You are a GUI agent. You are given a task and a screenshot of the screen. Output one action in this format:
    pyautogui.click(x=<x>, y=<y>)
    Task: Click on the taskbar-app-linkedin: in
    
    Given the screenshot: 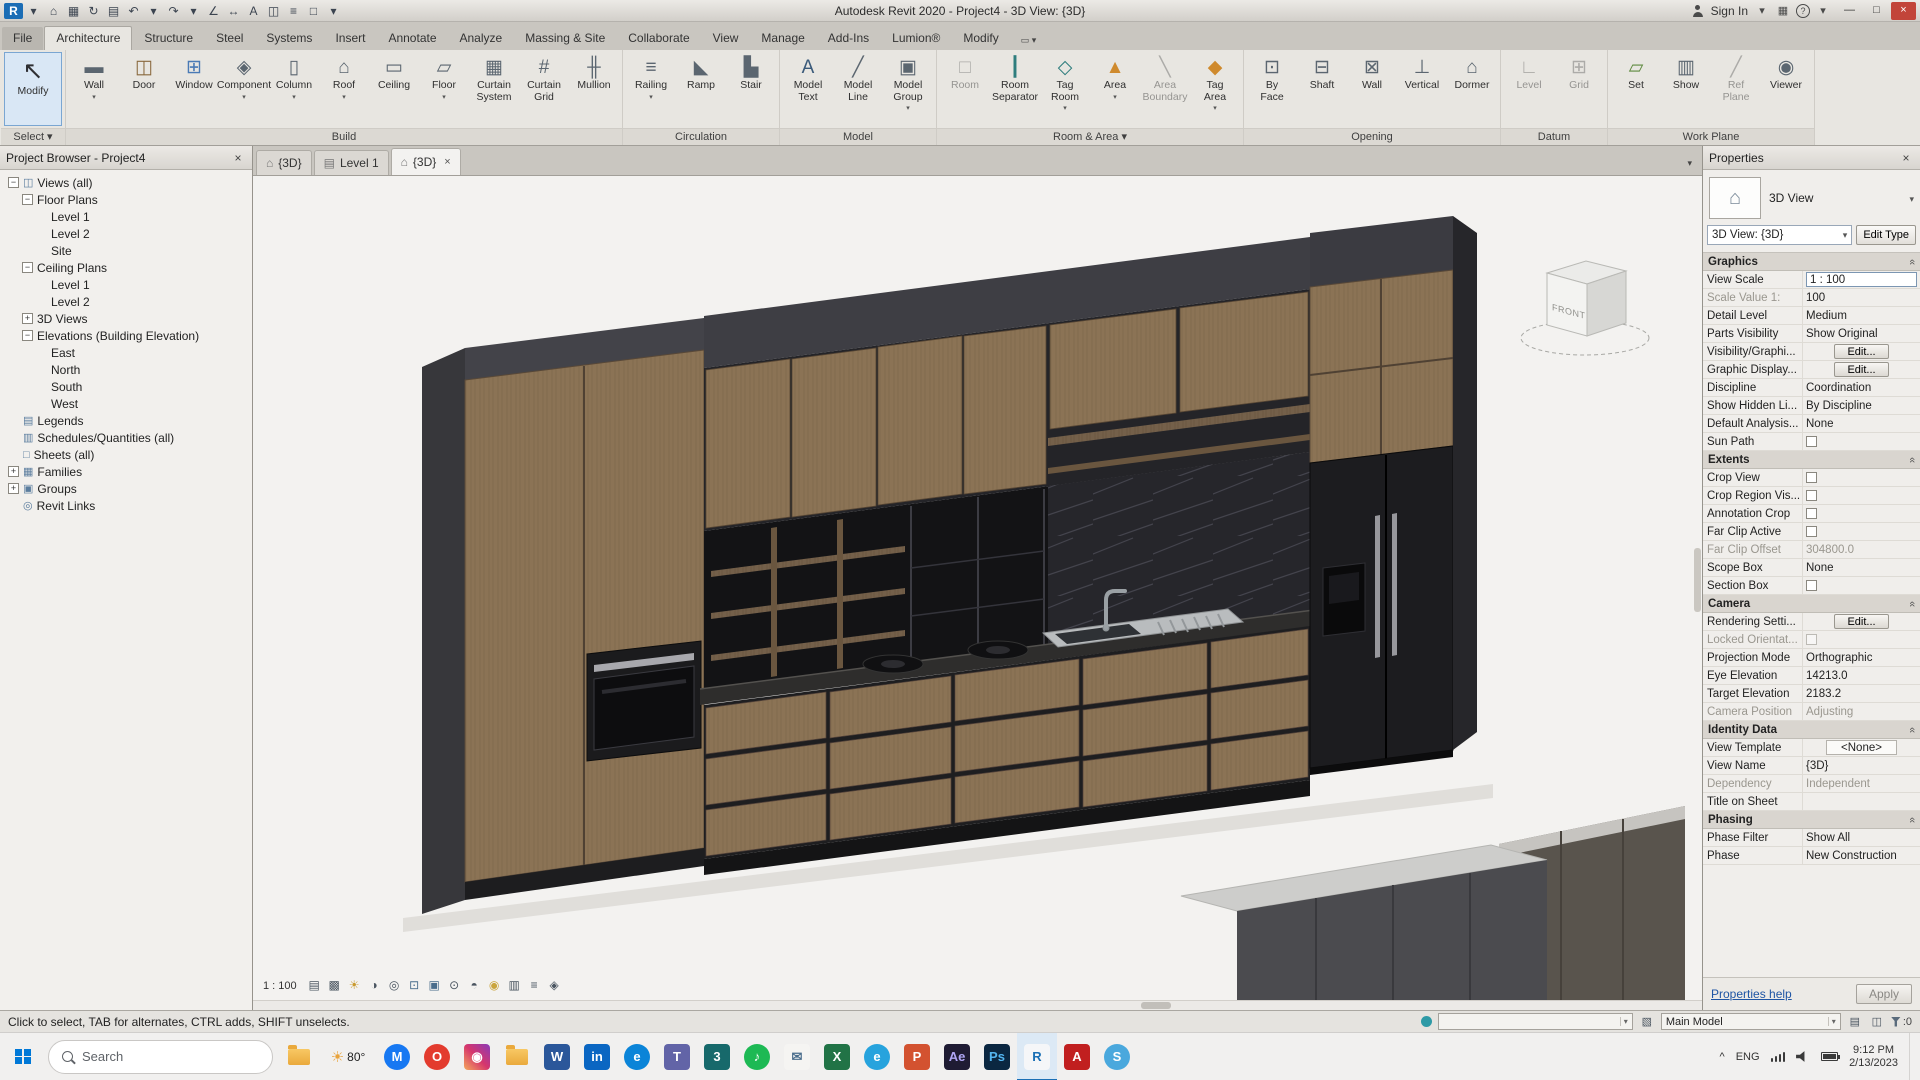 What is the action you would take?
    pyautogui.click(x=597, y=1056)
    